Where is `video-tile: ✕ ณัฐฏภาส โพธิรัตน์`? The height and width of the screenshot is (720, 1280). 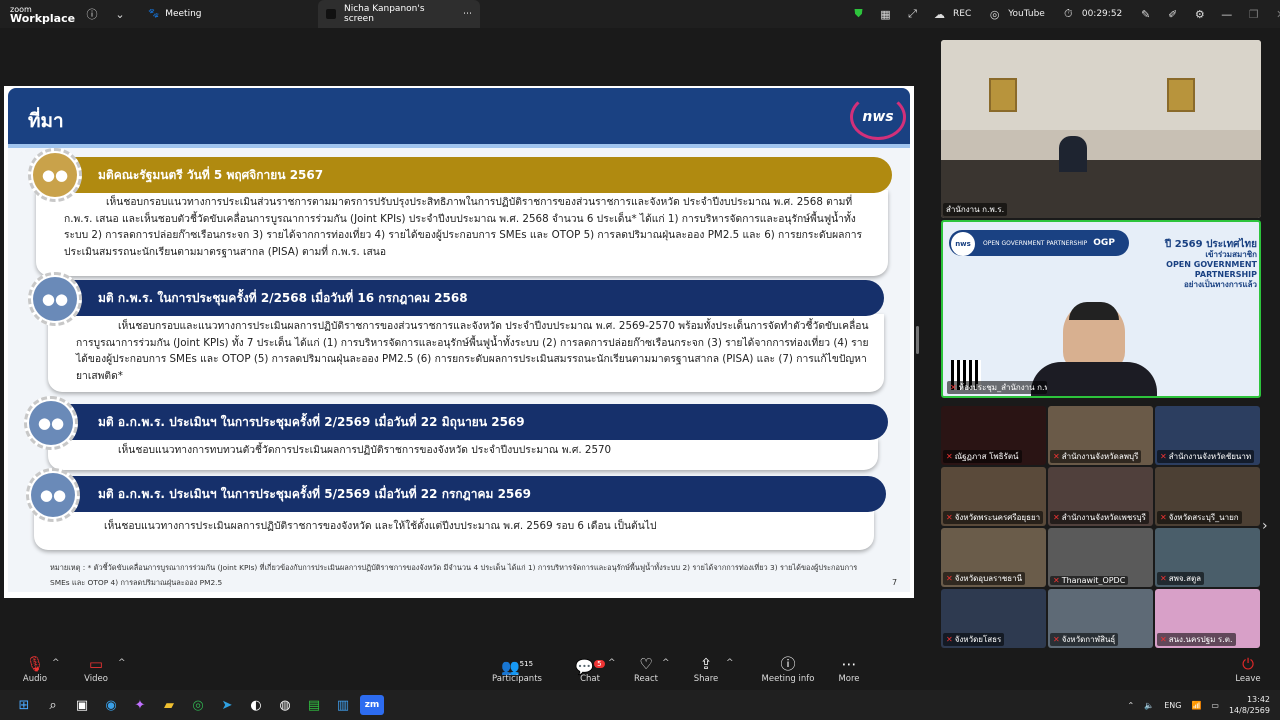
video-tile: ✕ ณัฐฏภาส โพธิรัตน์ is located at coordinates (993, 435).